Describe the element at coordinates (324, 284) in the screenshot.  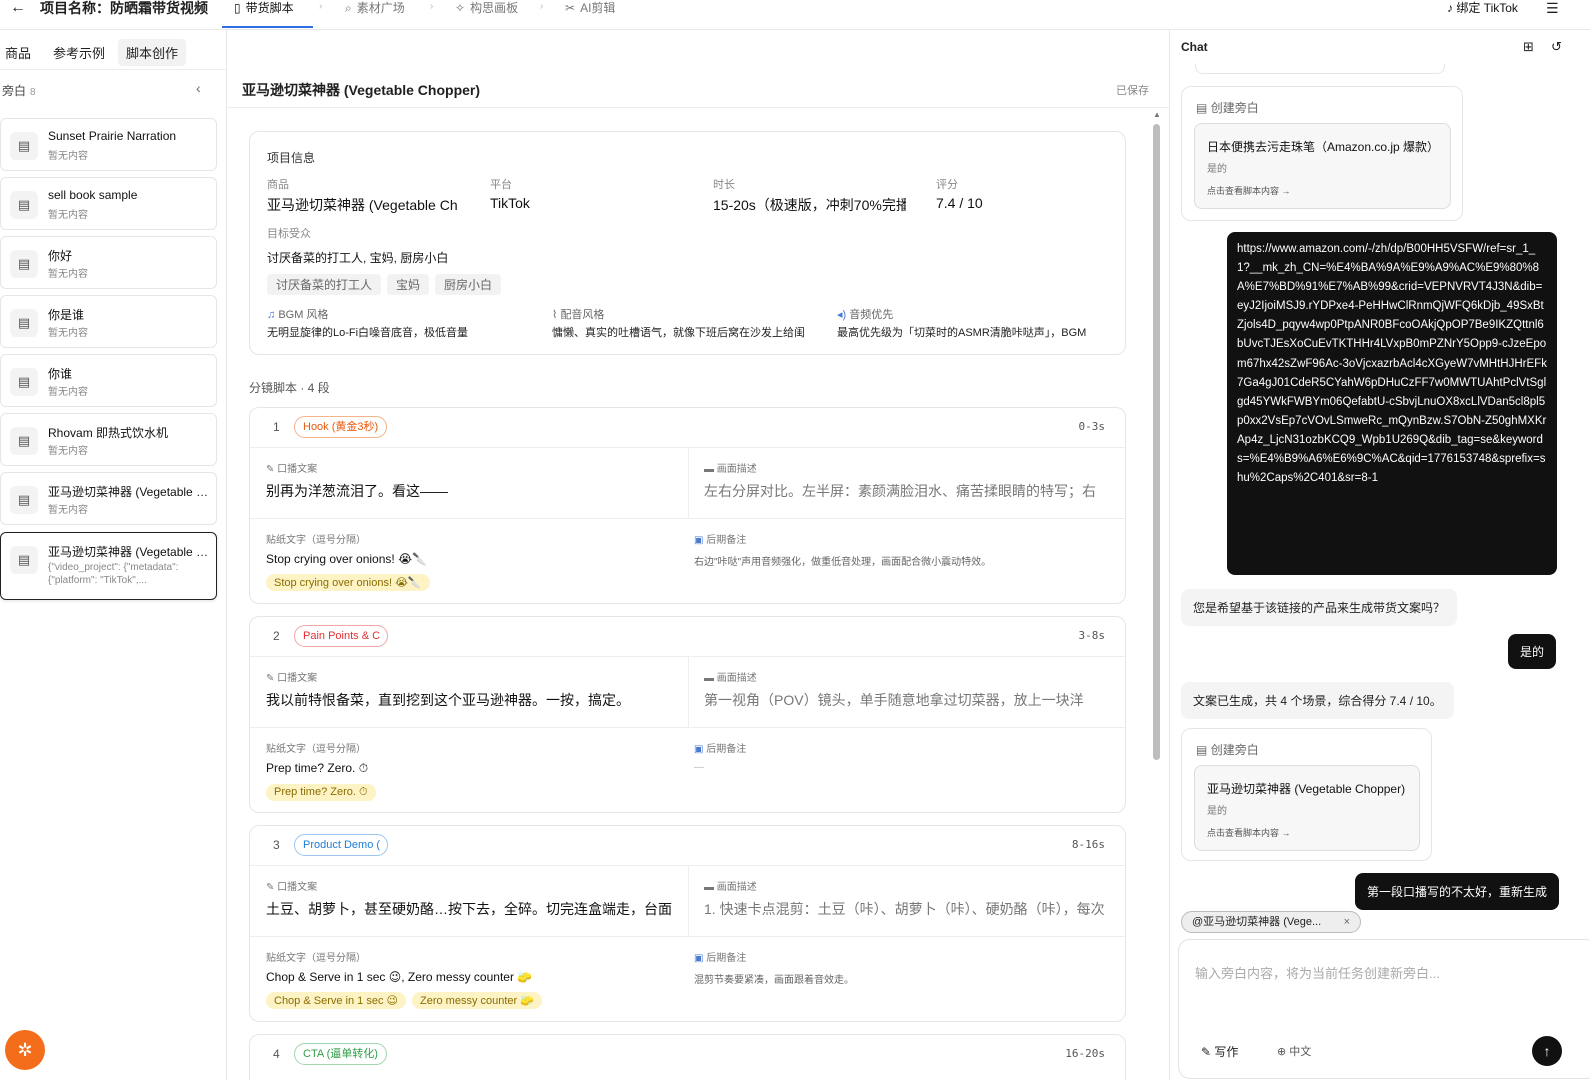
I see `audience-chip: 讨厌备菜的打工人` at that location.